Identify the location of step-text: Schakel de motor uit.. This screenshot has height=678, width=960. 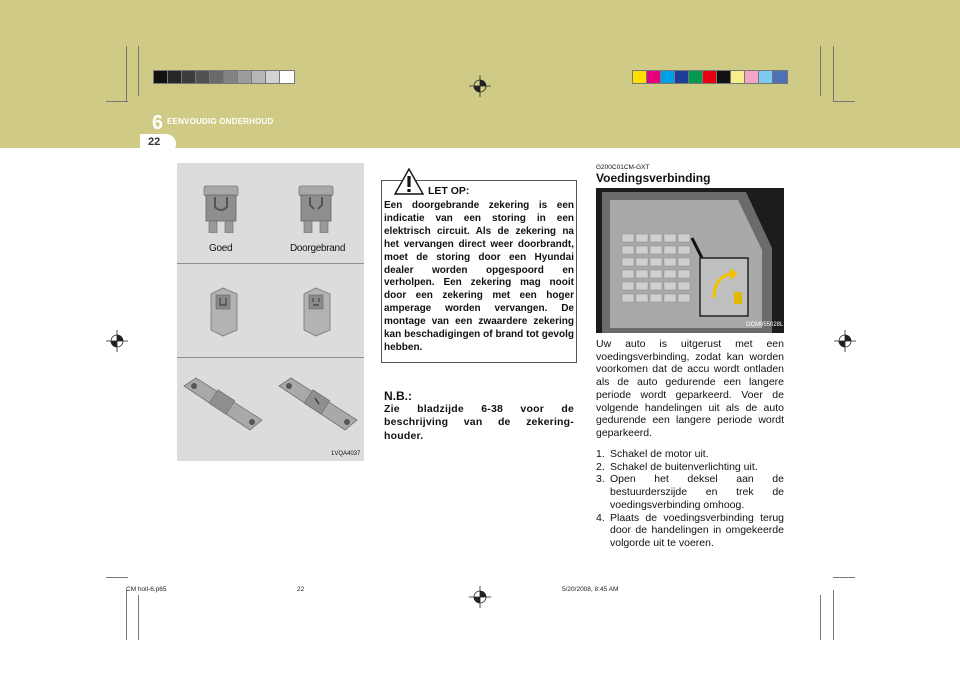
(659, 454).